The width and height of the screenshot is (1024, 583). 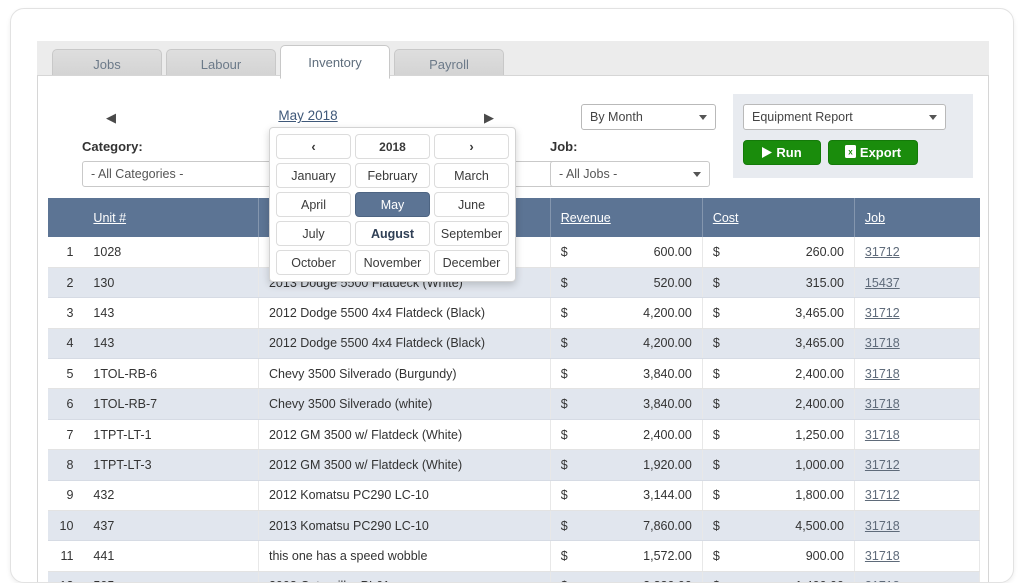 What do you see at coordinates (471, 204) in the screenshot?
I see `month-option-june: June` at bounding box center [471, 204].